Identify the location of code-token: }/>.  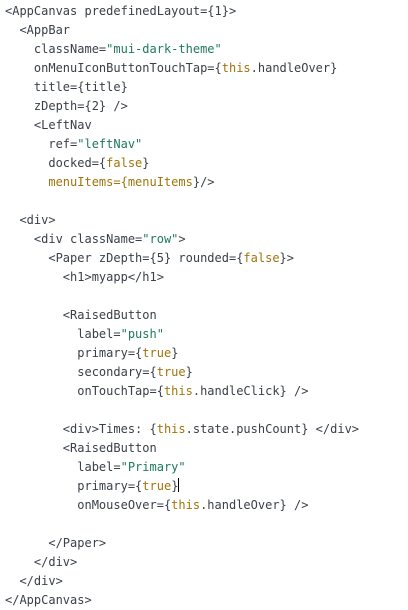
(203, 182).